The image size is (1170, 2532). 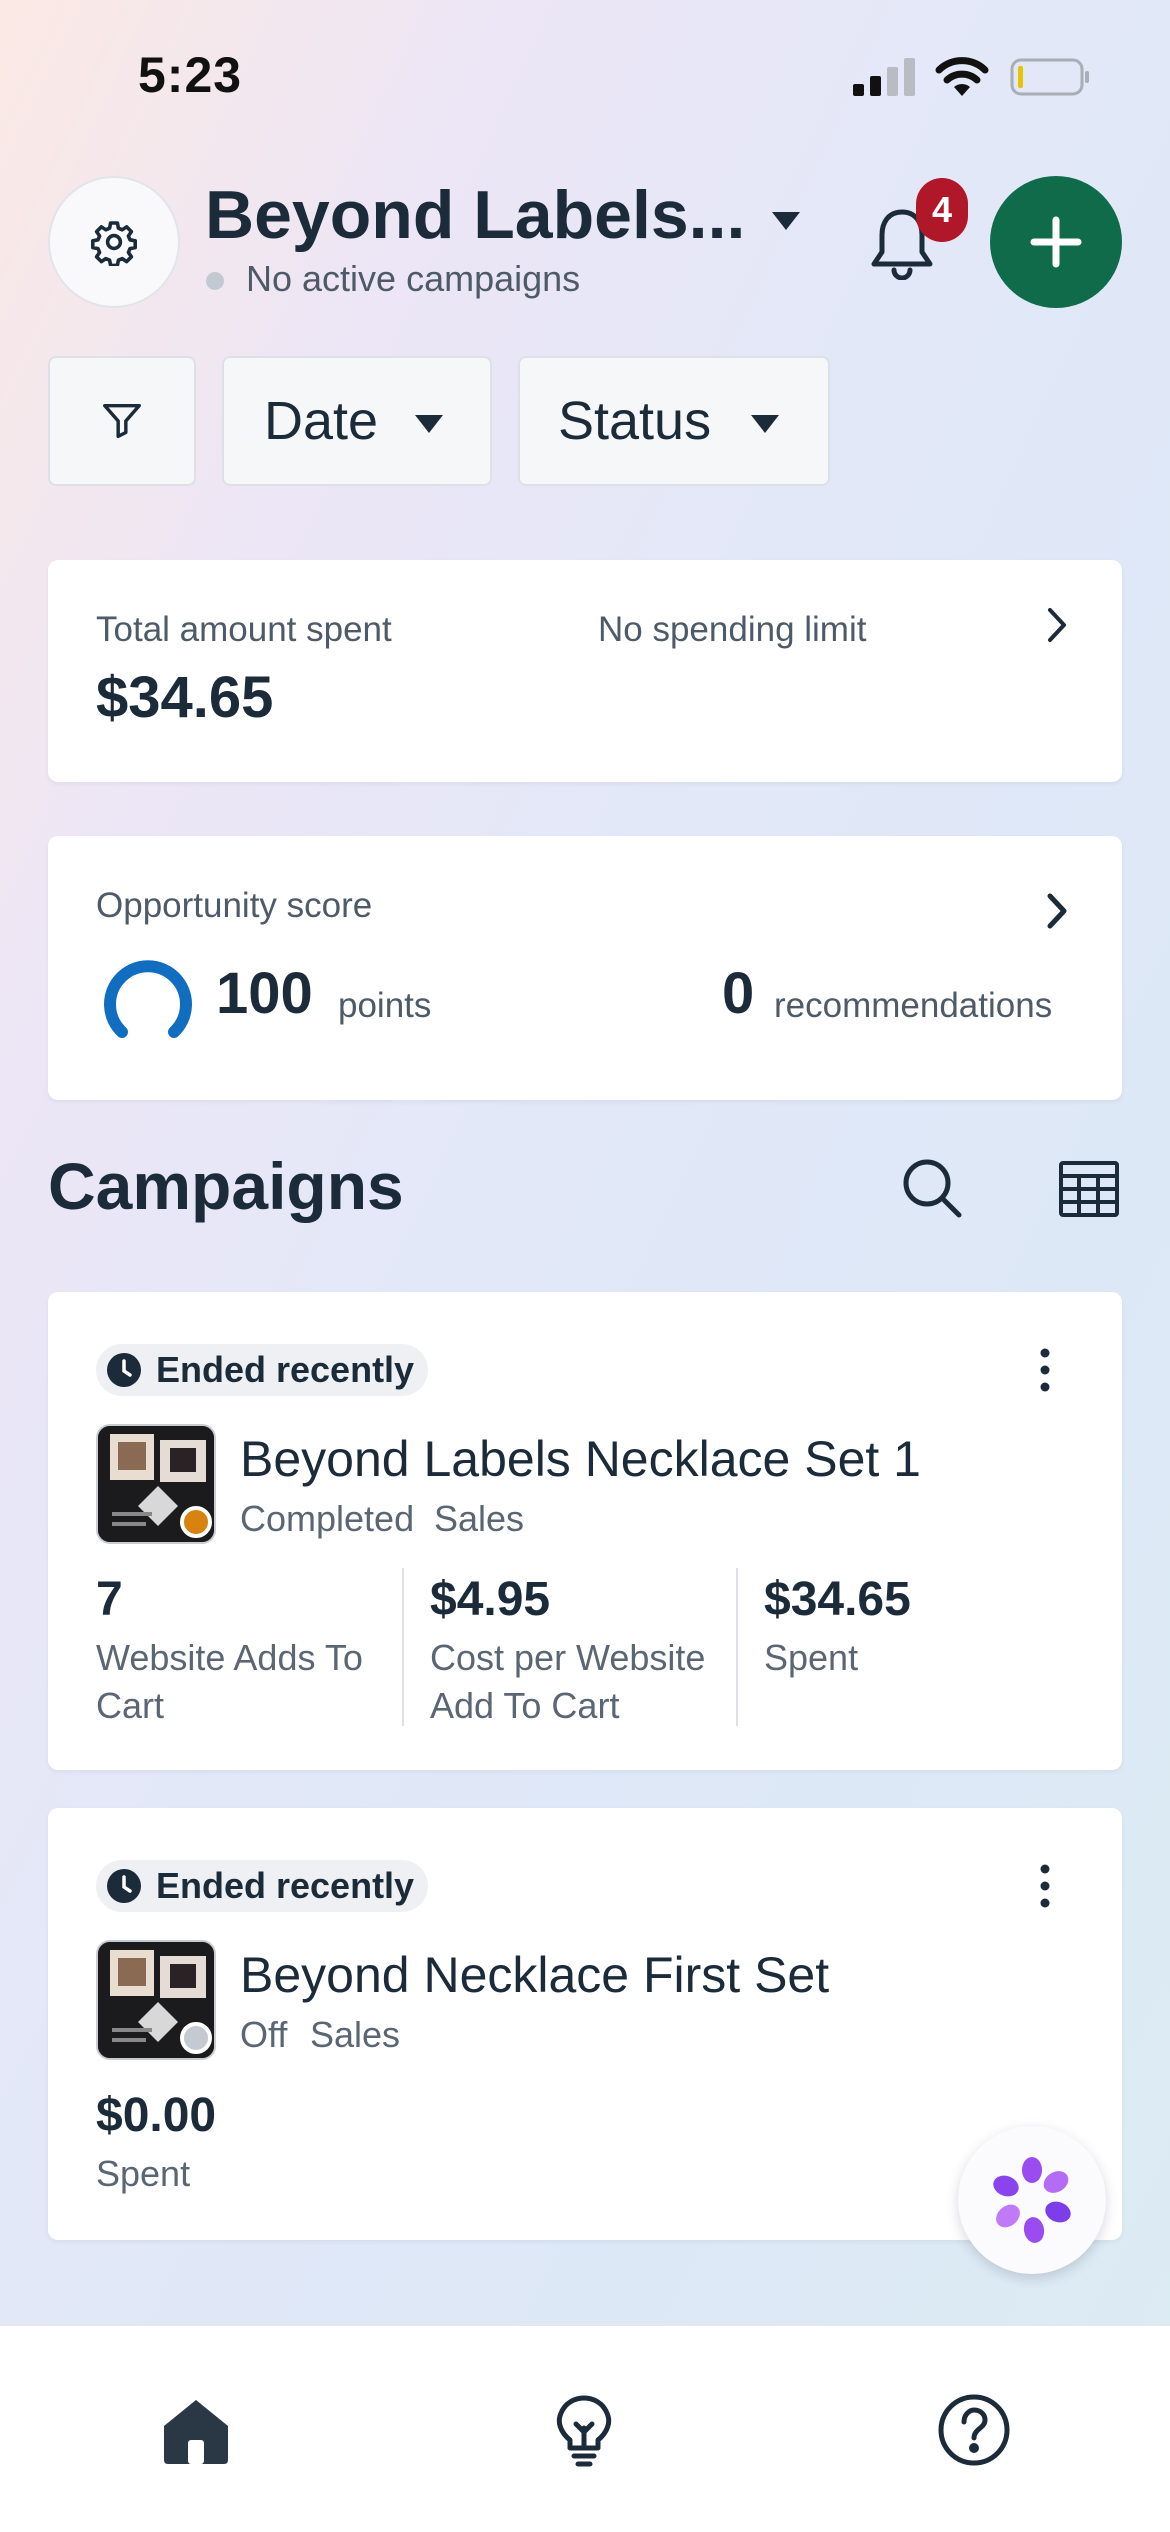 What do you see at coordinates (215, 281) in the screenshot?
I see `account-status-dot` at bounding box center [215, 281].